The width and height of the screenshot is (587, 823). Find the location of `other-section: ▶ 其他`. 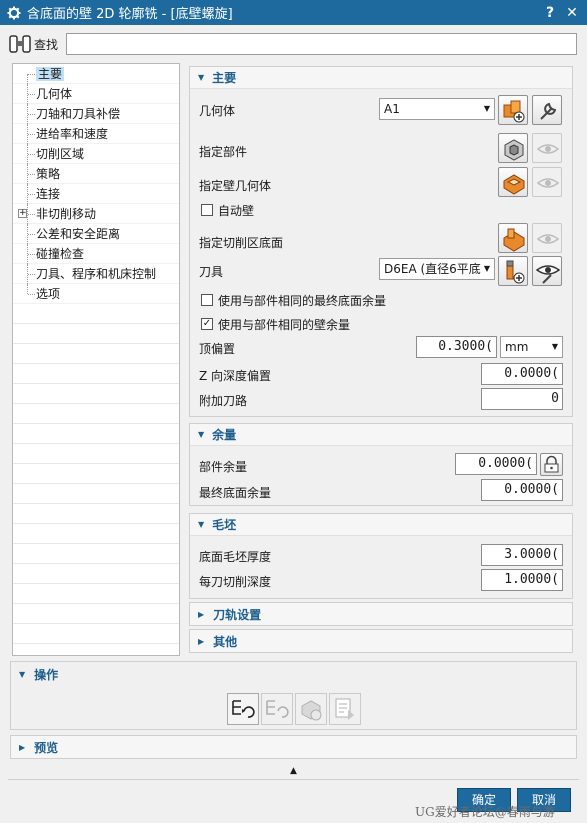

other-section: ▶ 其他 is located at coordinates (381, 641).